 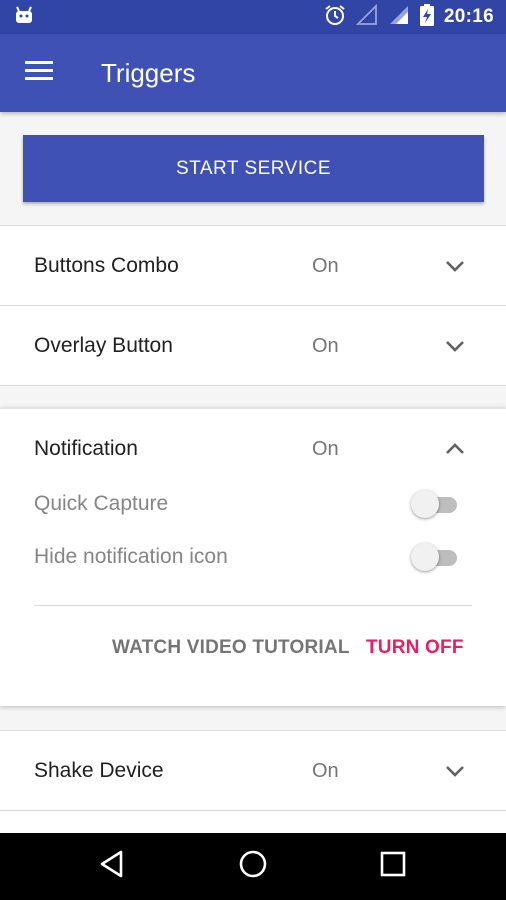 What do you see at coordinates (86, 448) in the screenshot?
I see `trigger-title: Notification` at bounding box center [86, 448].